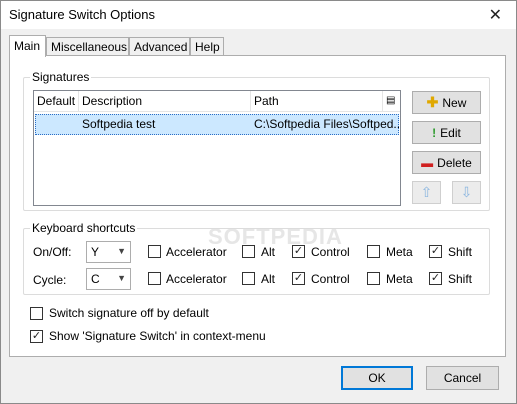  I want to click on cancel-button: Cancel, so click(462, 378).